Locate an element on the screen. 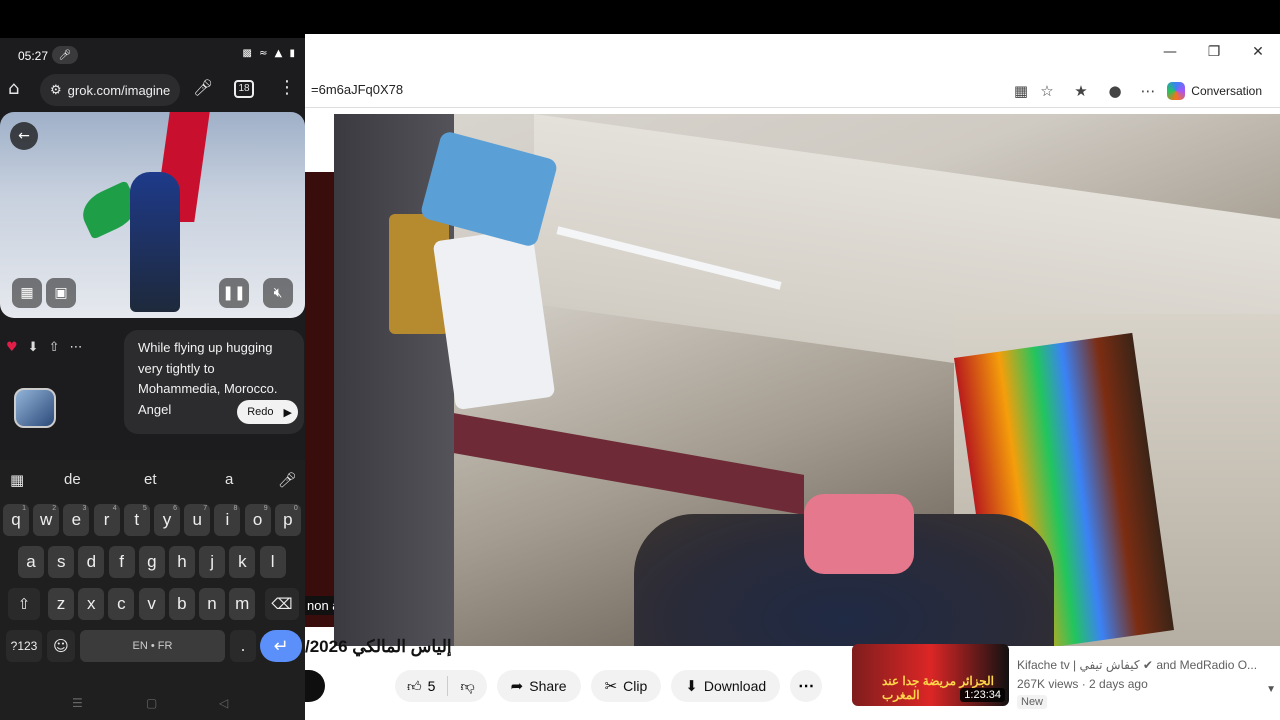  key-a: a is located at coordinates (31, 562).